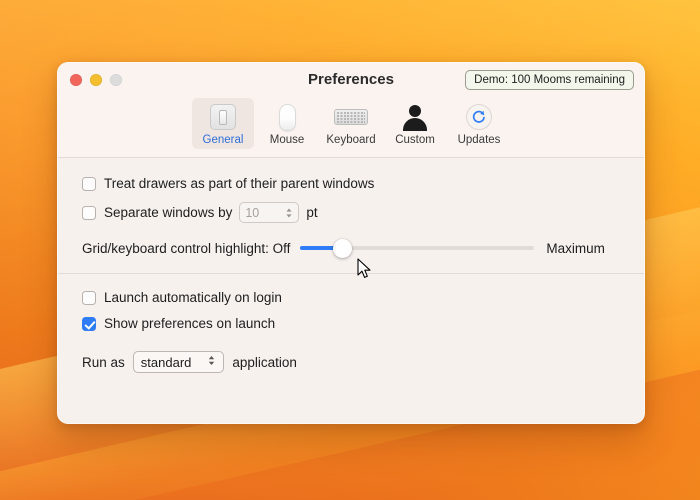 Image resolution: width=700 pixels, height=500 pixels. What do you see at coordinates (343, 248) in the screenshot?
I see `slider-knob` at bounding box center [343, 248].